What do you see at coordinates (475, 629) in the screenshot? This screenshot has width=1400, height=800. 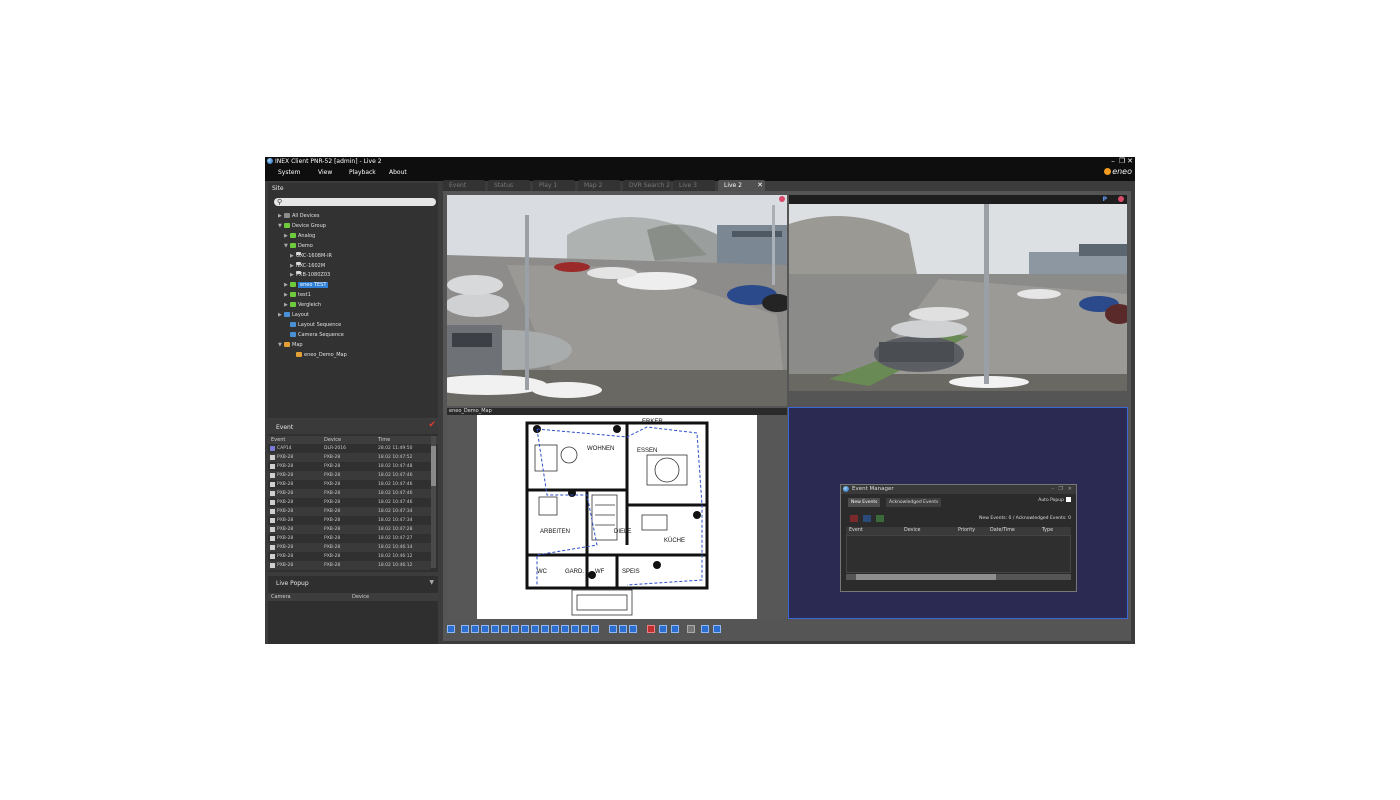 I see `layout-3x3-icon` at bounding box center [475, 629].